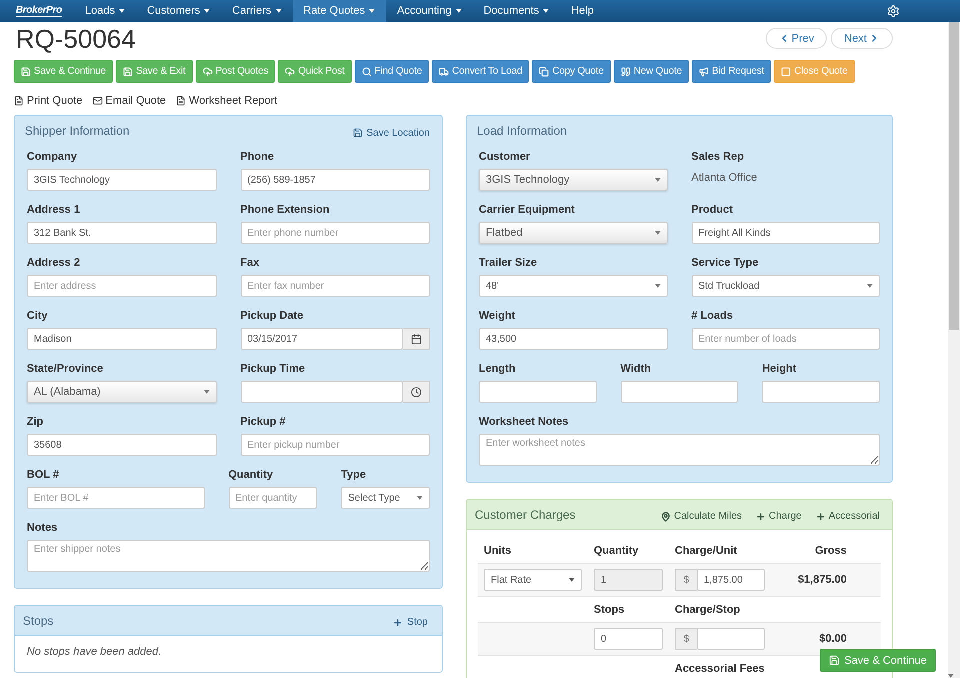 This screenshot has width=960, height=678. I want to click on column-header: Units, so click(498, 550).